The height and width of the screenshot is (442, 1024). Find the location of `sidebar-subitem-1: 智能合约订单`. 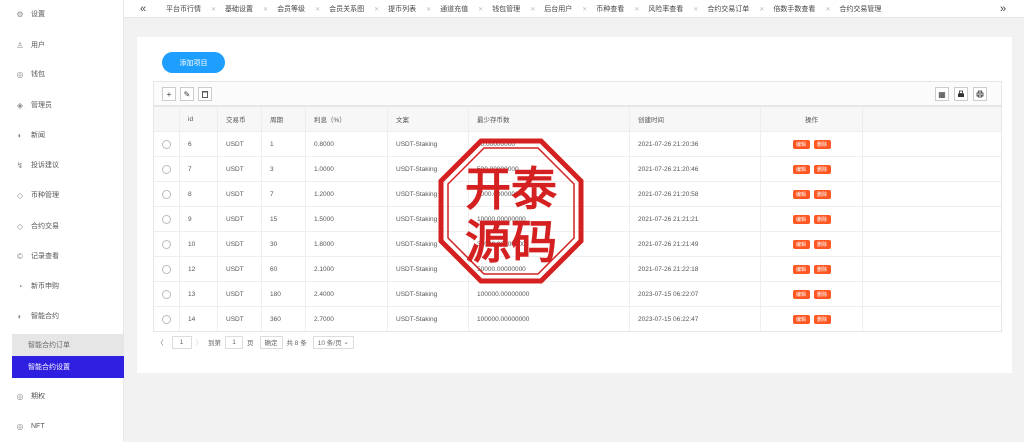

sidebar-subitem-1: 智能合约订单 is located at coordinates (68, 345).